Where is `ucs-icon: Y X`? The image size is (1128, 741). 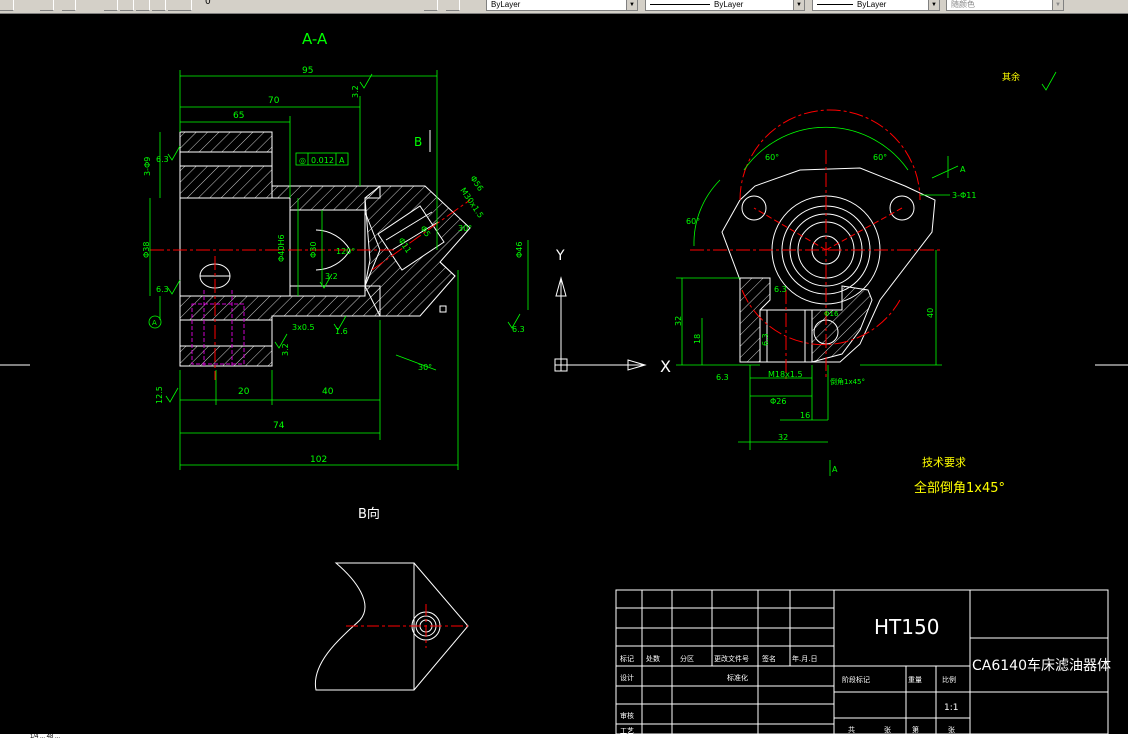 ucs-icon: Y X is located at coordinates (612, 312).